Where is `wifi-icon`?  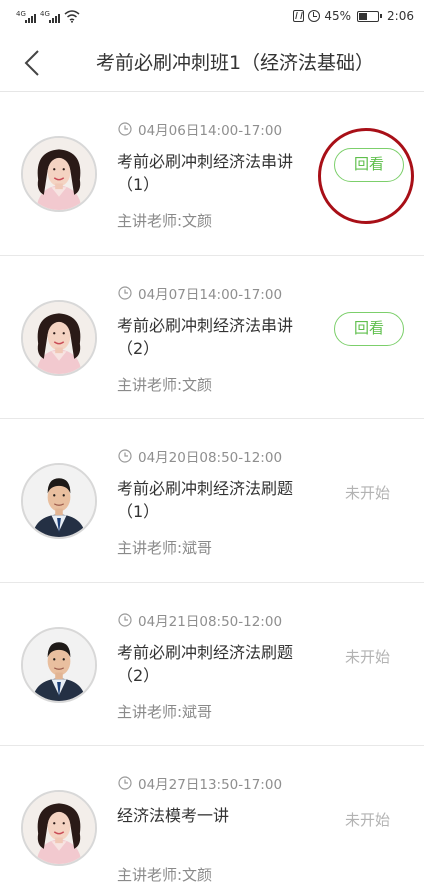
wifi-icon is located at coordinates (72, 16).